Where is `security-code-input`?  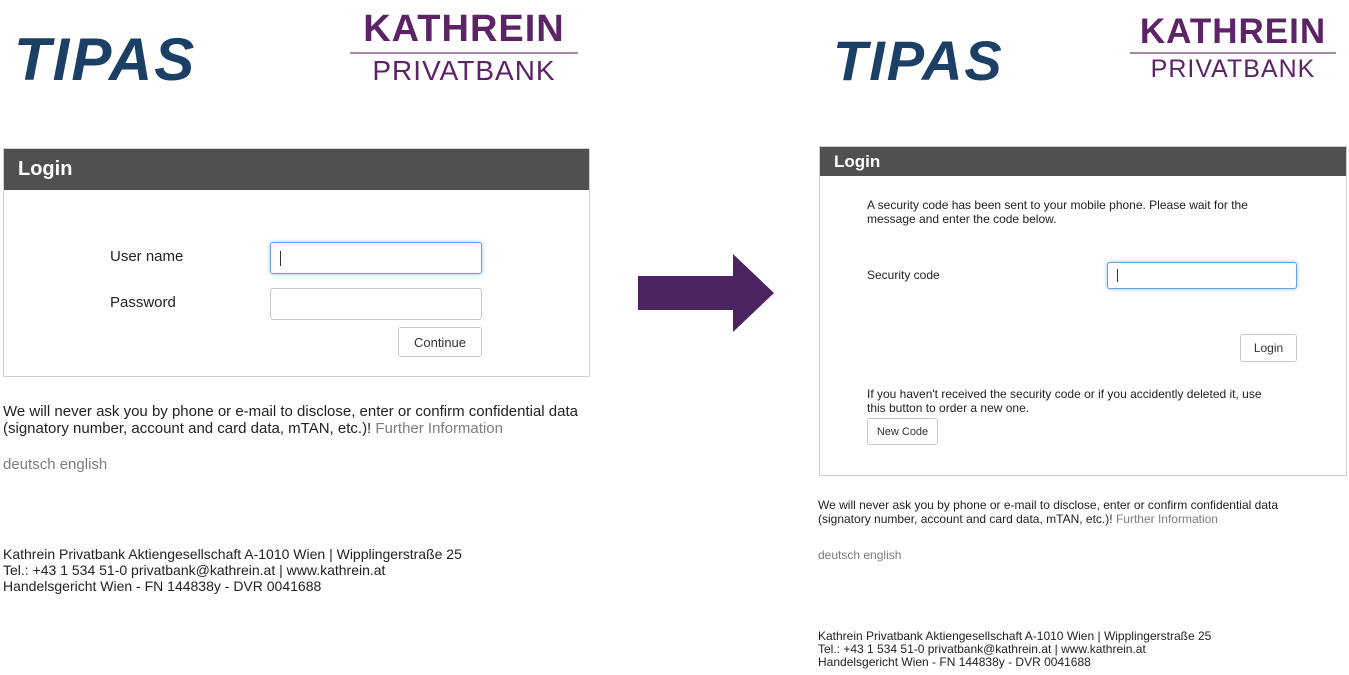 security-code-input is located at coordinates (1202, 275).